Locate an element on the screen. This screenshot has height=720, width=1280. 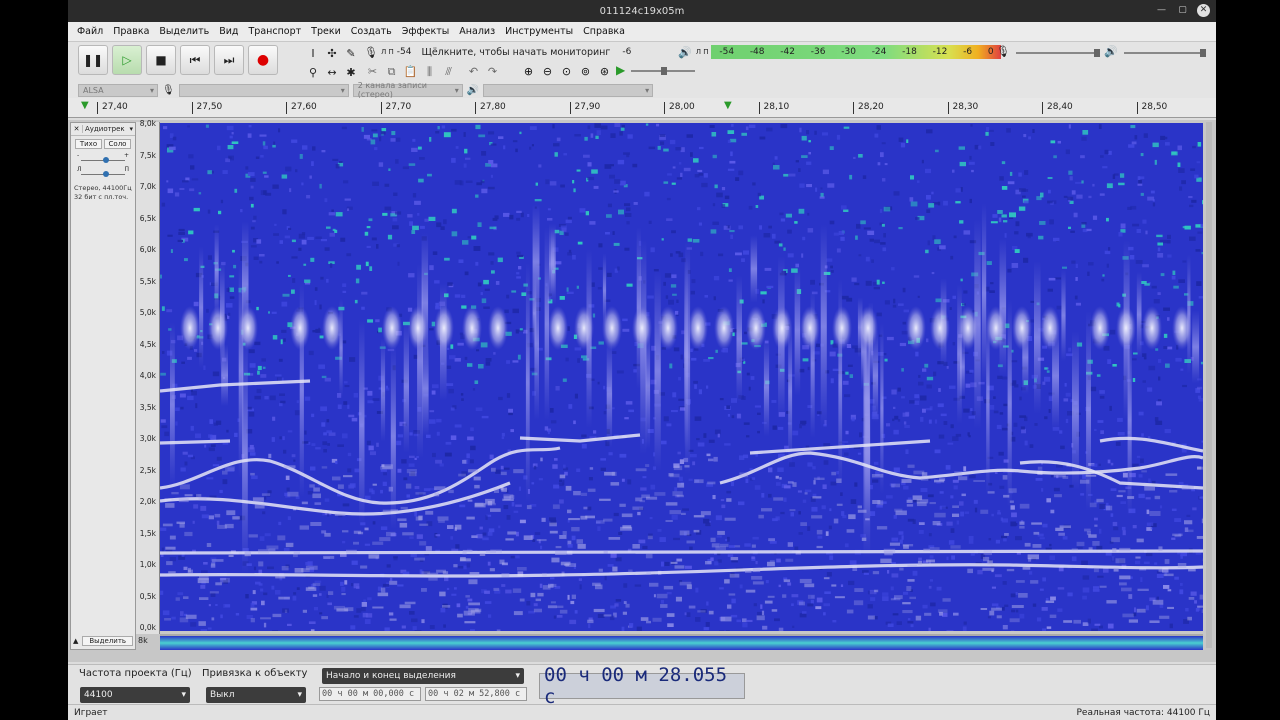
menu-item-9: Инструменты is located at coordinates (539, 31).